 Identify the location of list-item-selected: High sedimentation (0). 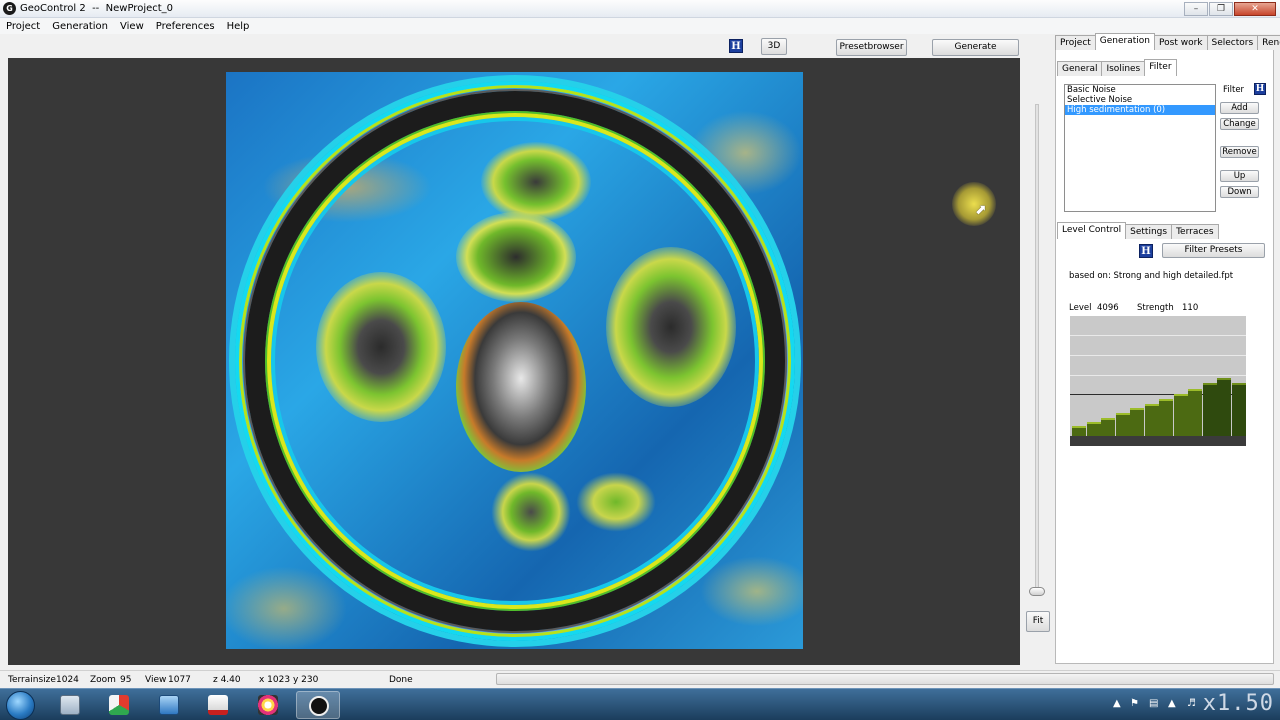
(1140, 110).